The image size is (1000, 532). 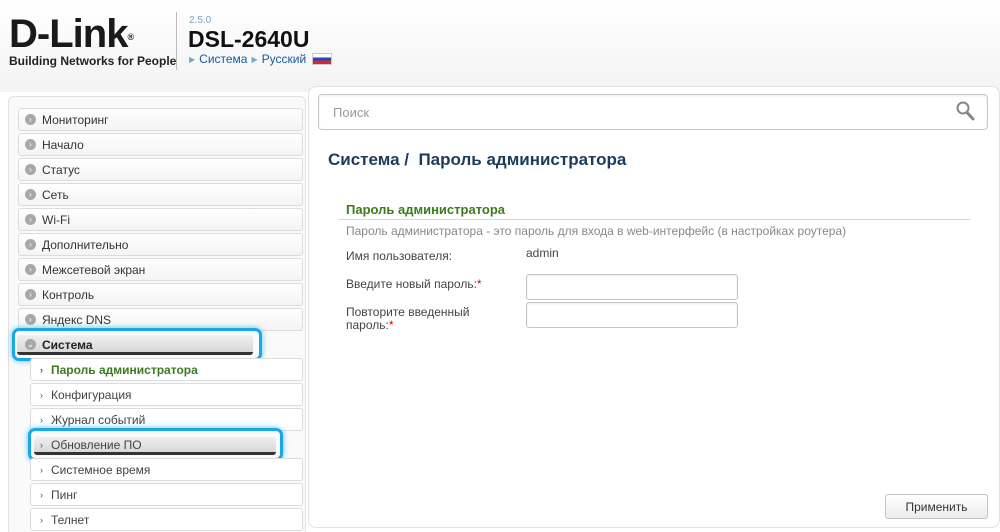 I want to click on section-title: Пароль администратора, so click(x=426, y=209).